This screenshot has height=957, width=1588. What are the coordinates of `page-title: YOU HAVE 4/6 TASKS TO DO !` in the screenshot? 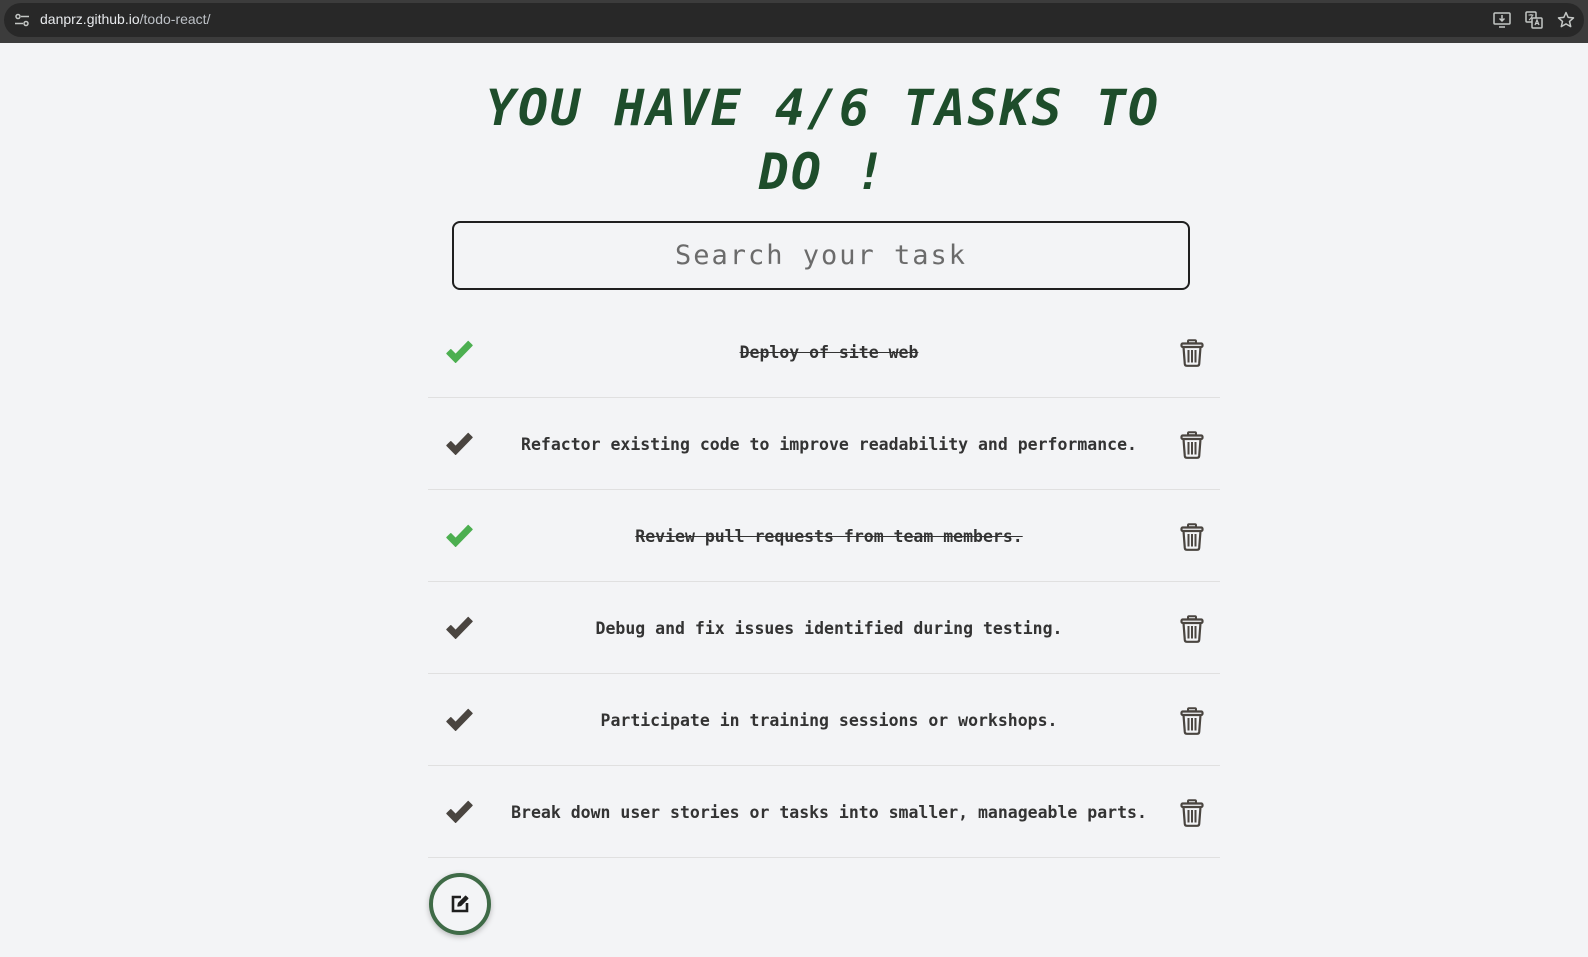 It's located at (823, 140).